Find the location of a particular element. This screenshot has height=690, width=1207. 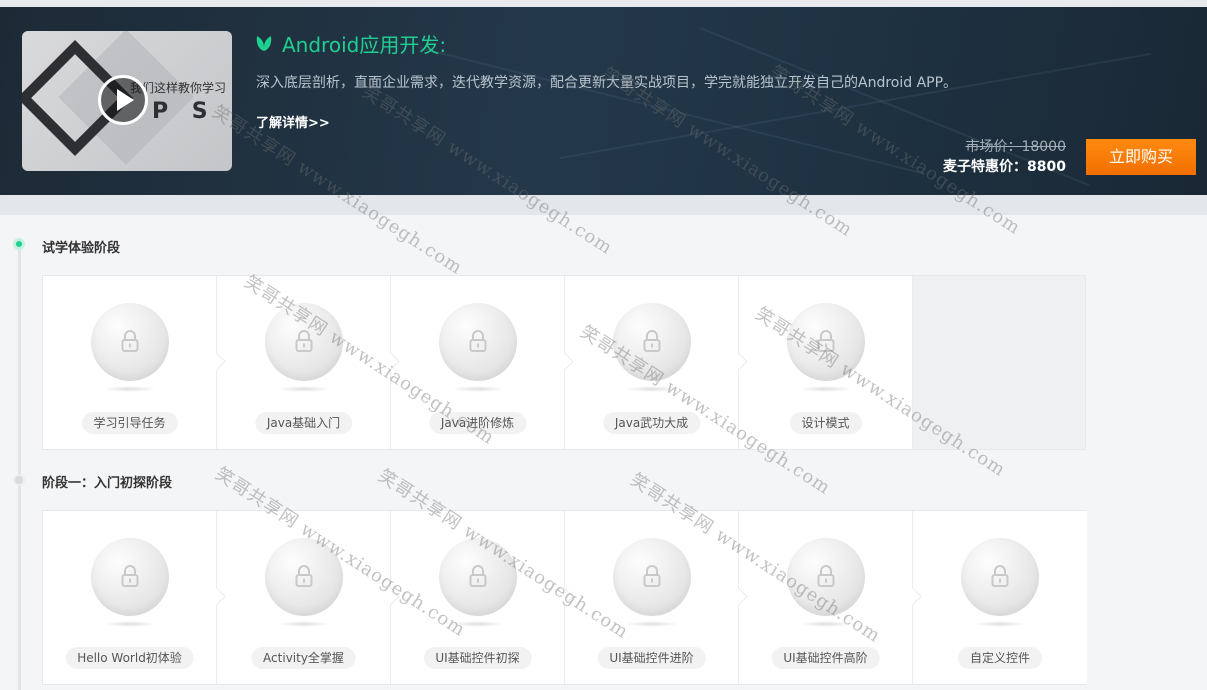

market-price: 市场价：18000 is located at coordinates (1015, 147).